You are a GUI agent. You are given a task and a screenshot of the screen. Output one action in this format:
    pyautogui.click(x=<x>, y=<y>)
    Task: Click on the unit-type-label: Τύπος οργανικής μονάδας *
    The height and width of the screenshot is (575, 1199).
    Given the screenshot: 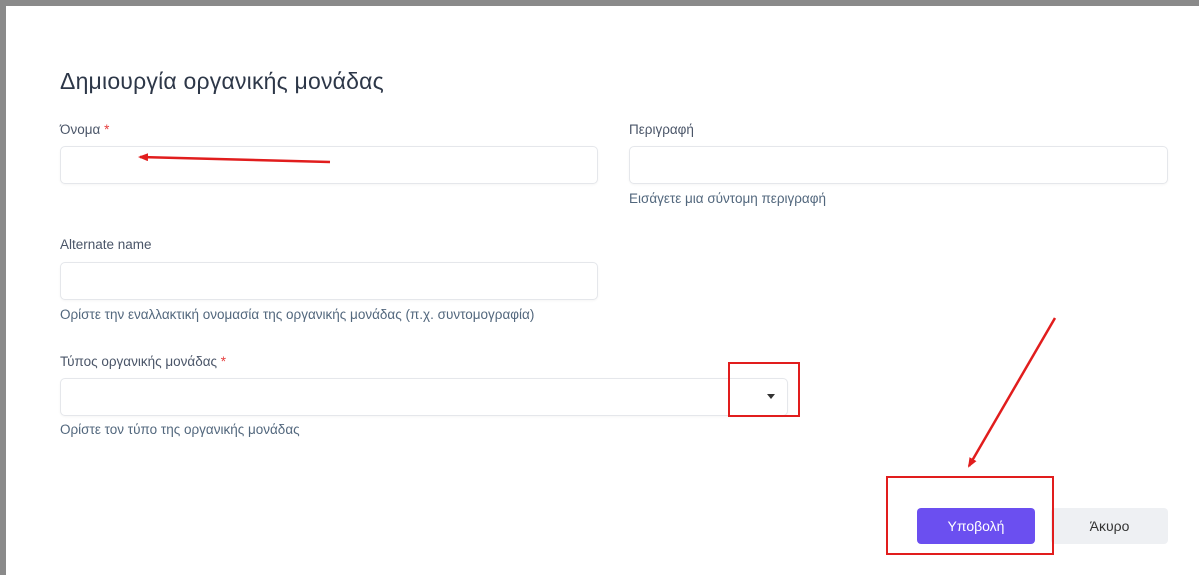 What is the action you would take?
    pyautogui.click(x=143, y=361)
    